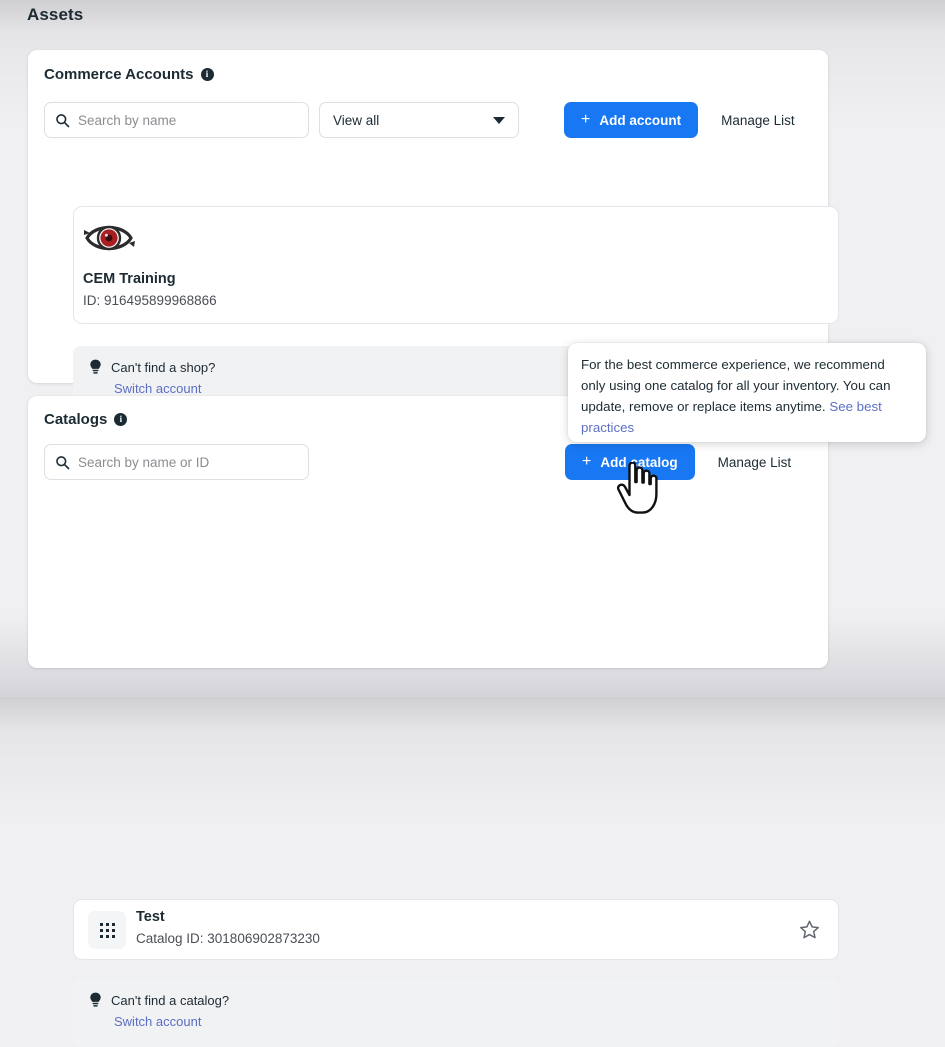 The height and width of the screenshot is (1047, 945). What do you see at coordinates (107, 930) in the screenshot?
I see `grid-dots-icon` at bounding box center [107, 930].